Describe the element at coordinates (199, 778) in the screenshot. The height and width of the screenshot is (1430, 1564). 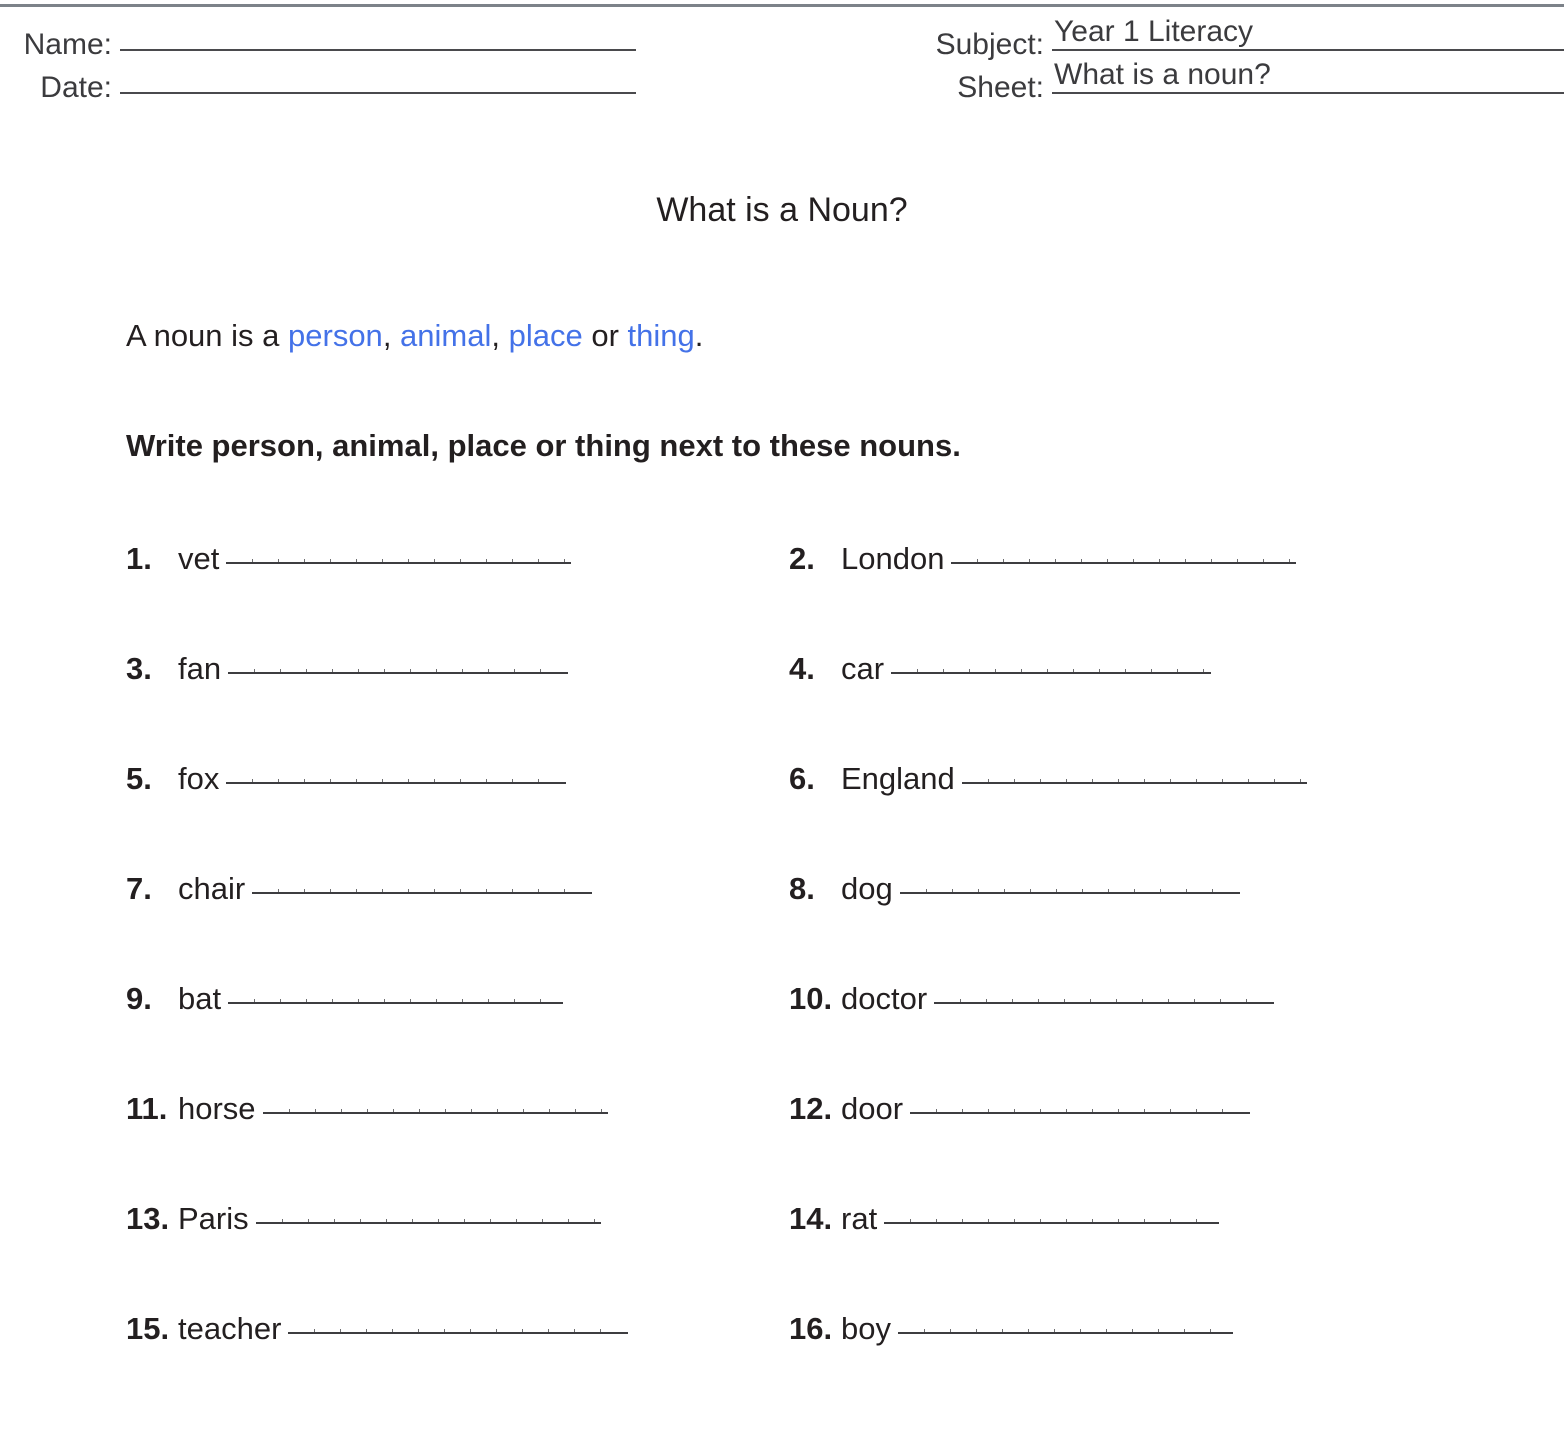
I see `question-noun: fox` at that location.